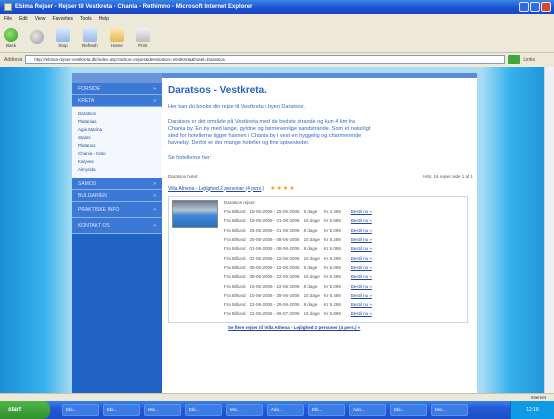  I want to click on back-label: Back, so click(10, 45).